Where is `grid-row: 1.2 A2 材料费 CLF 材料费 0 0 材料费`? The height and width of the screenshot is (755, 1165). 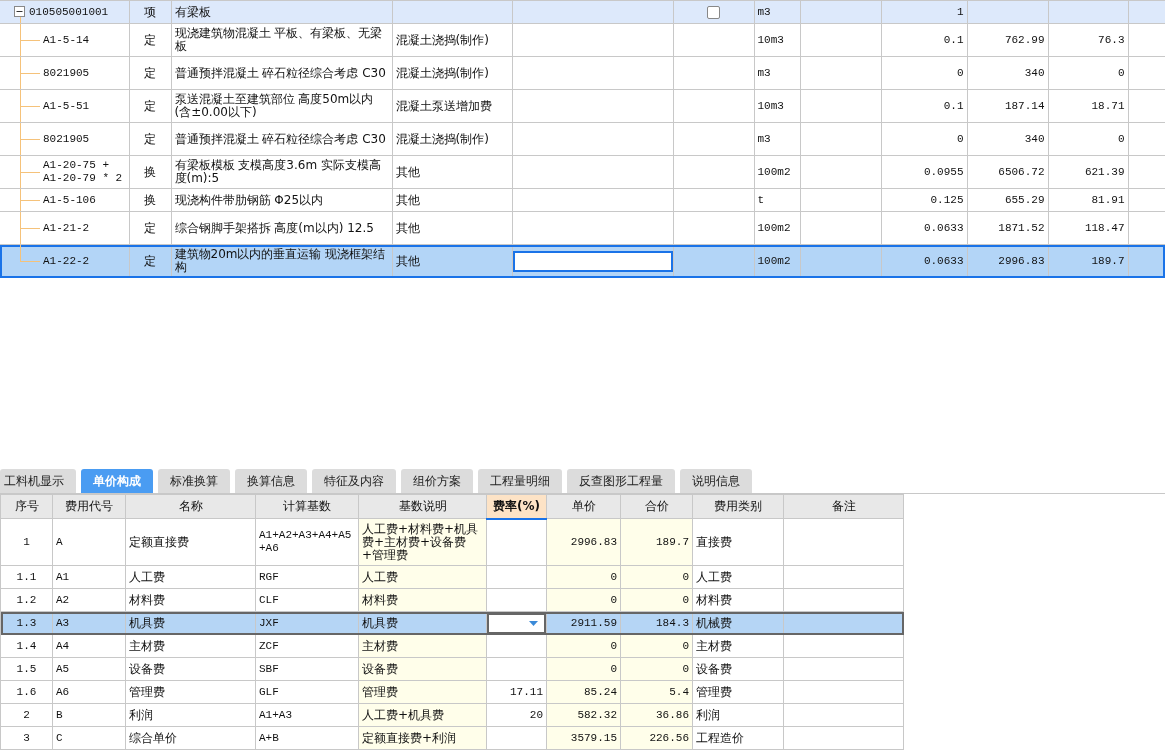
grid-row: 1.2 A2 材料费 CLF 材料费 0 0 材料费 is located at coordinates (452, 600).